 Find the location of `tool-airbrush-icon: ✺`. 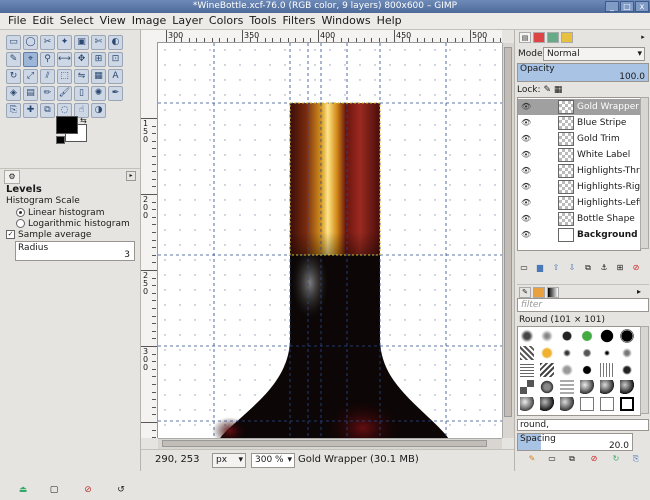

tool-airbrush-icon: ✺ is located at coordinates (98, 93).